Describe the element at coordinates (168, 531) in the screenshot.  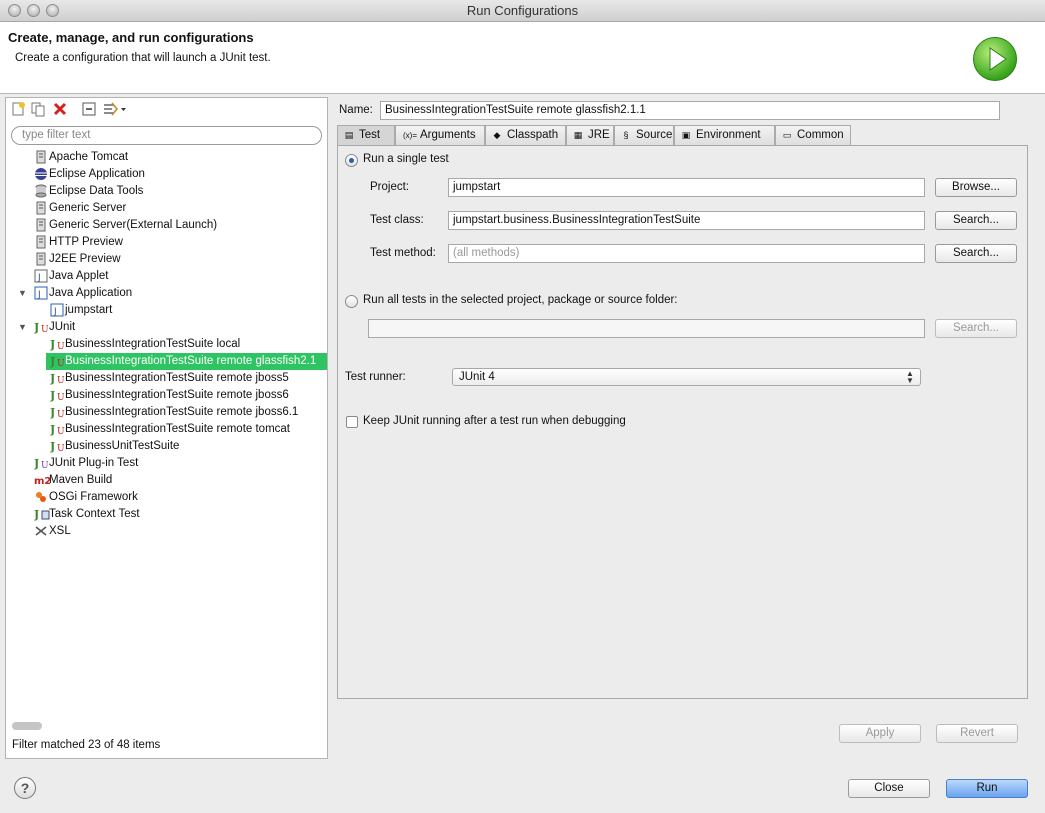
I see `tree-item: XSL` at that location.